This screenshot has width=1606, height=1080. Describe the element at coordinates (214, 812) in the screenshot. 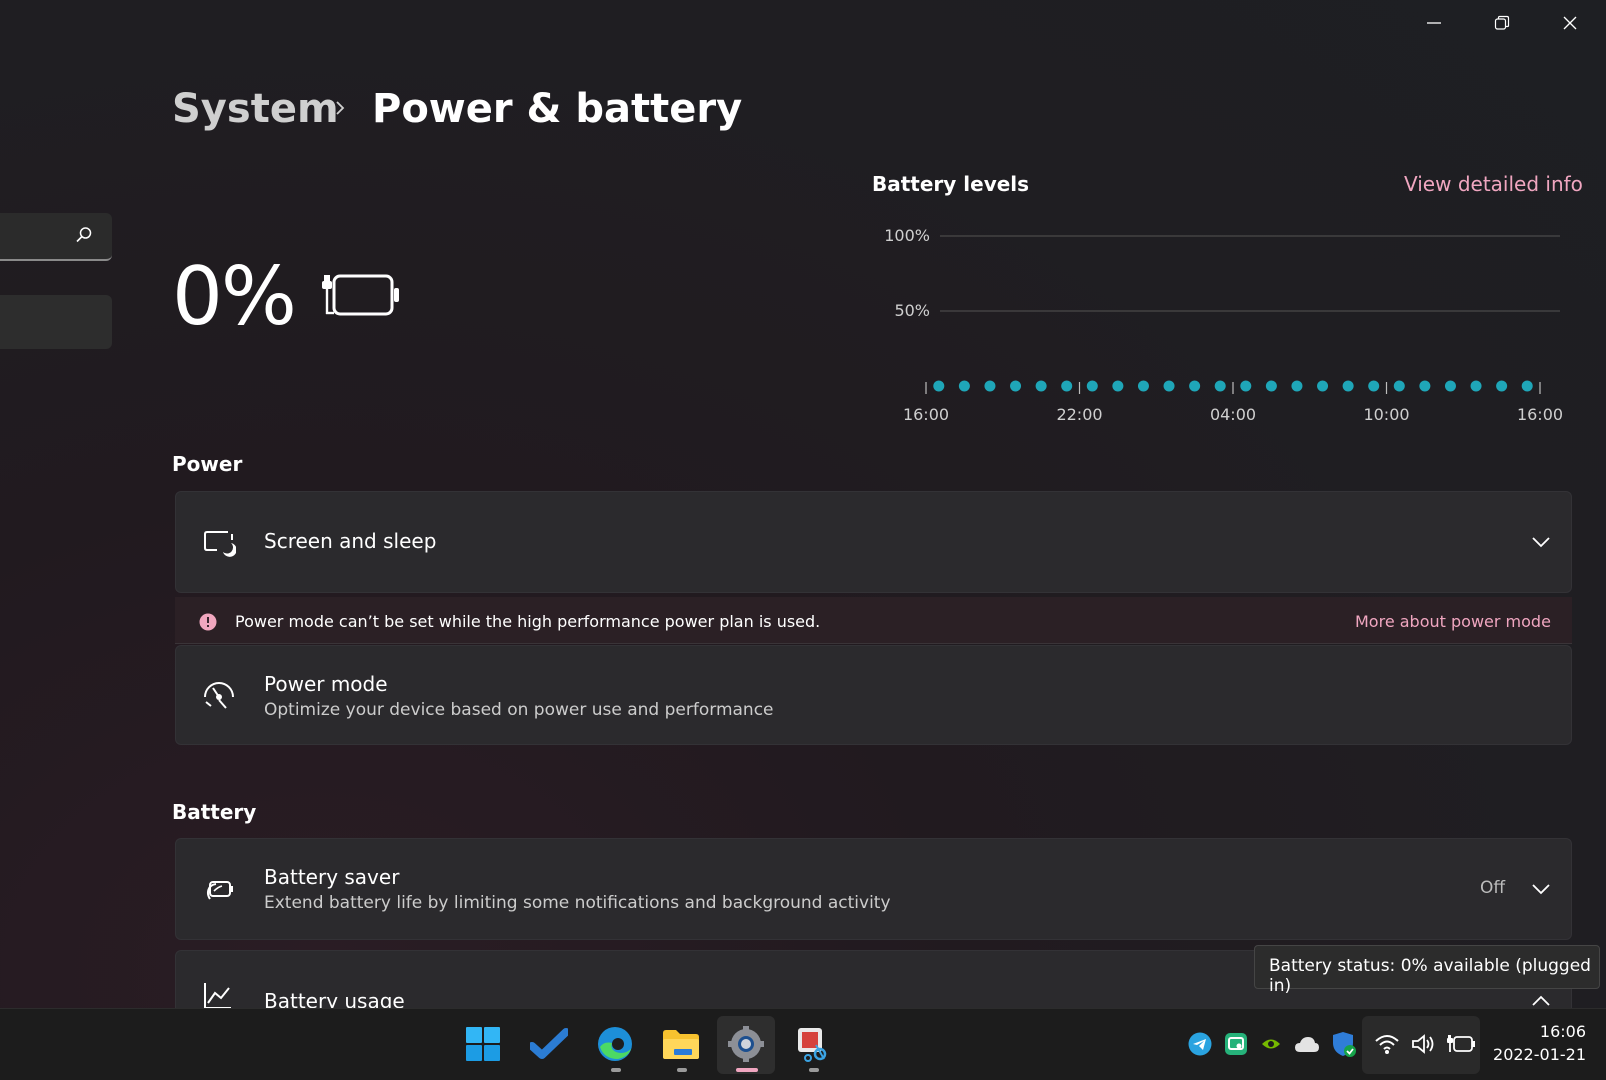

I see `section-header-battery: Battery` at that location.